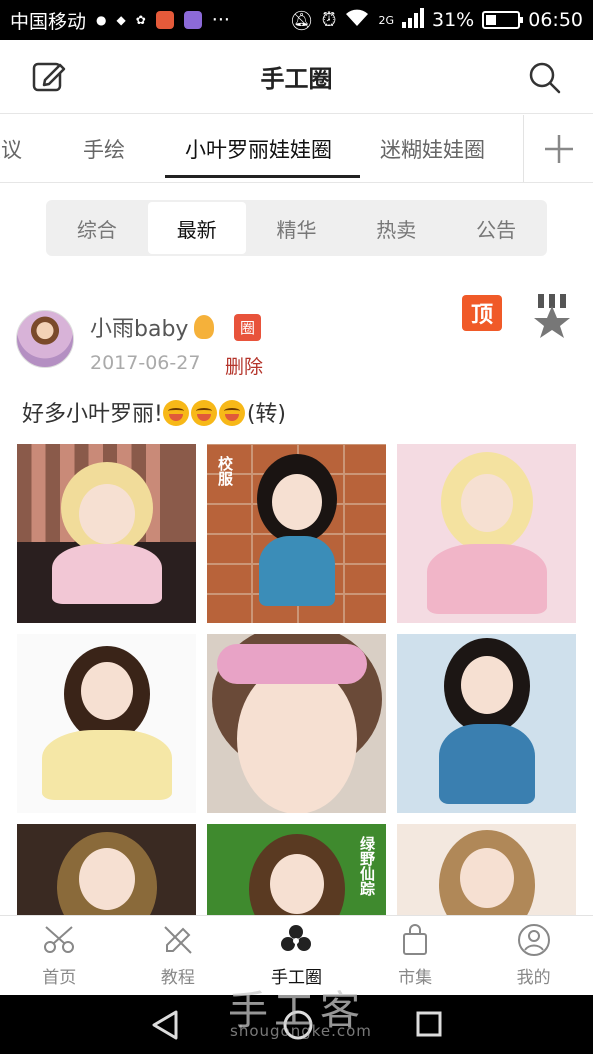 The height and width of the screenshot is (1054, 593). I want to click on nav-label: 首页, so click(59, 978).